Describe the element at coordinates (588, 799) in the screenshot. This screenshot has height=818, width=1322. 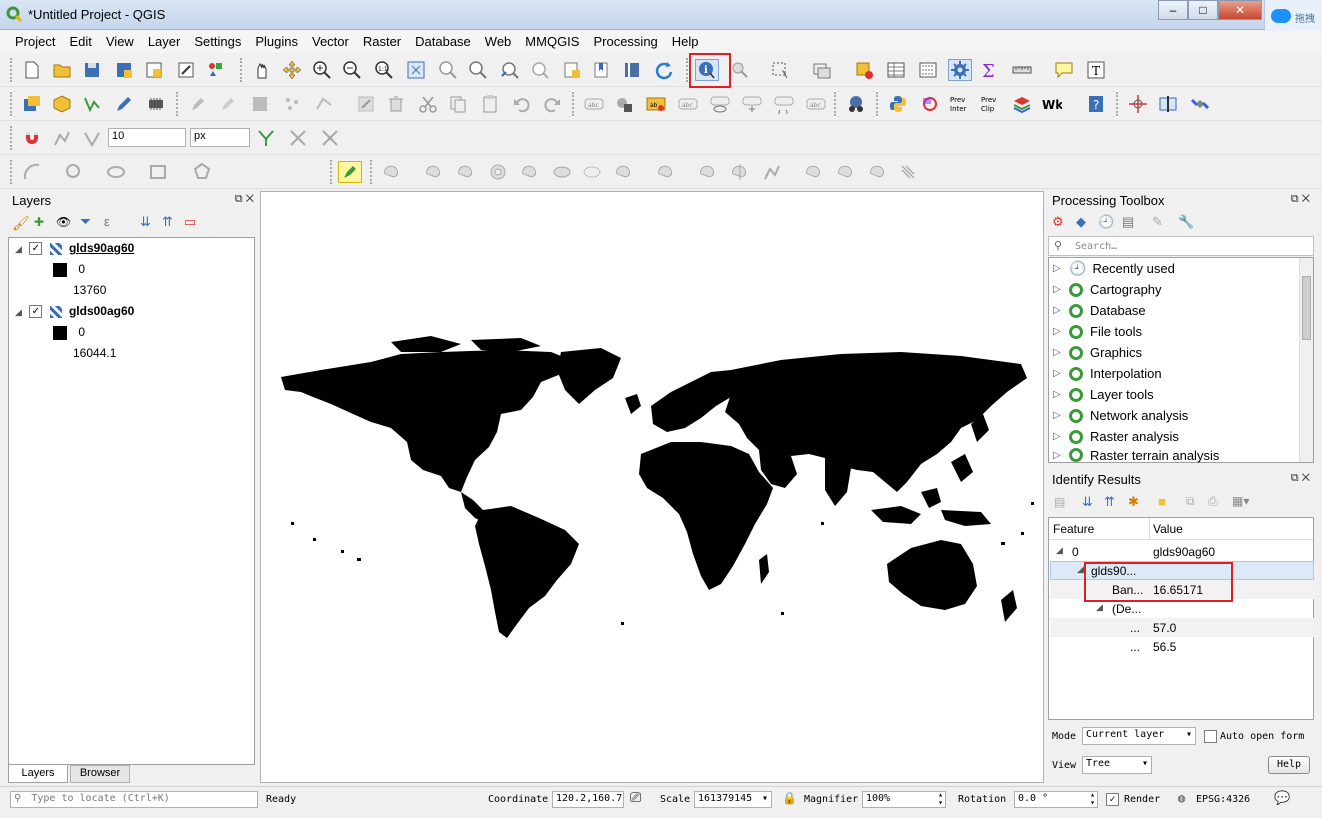
I see `coordinate-input: 120.2,160.7` at that location.